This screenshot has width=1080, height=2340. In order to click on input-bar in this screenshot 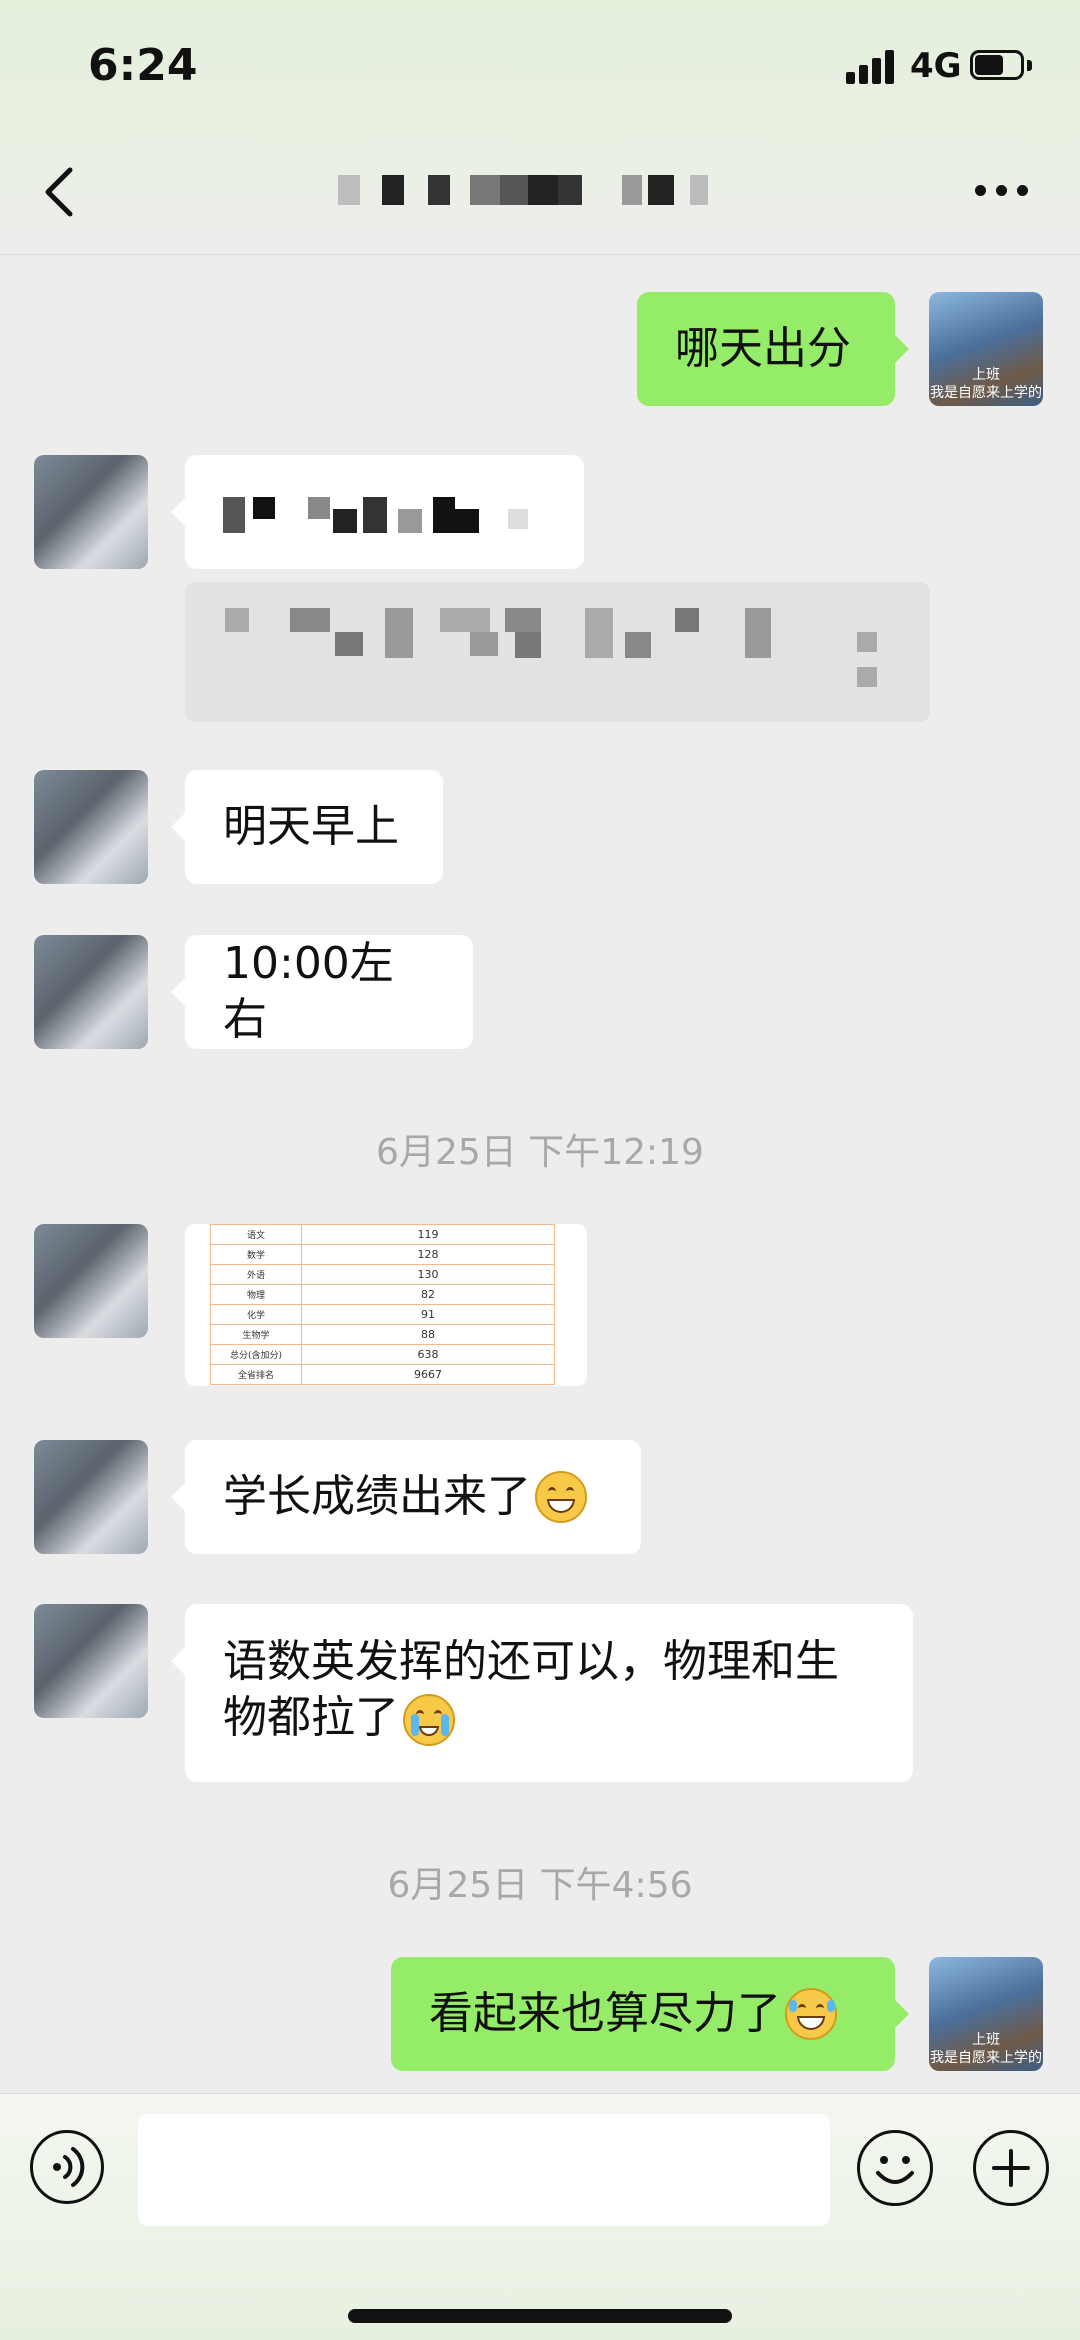, I will do `click(540, 2216)`.